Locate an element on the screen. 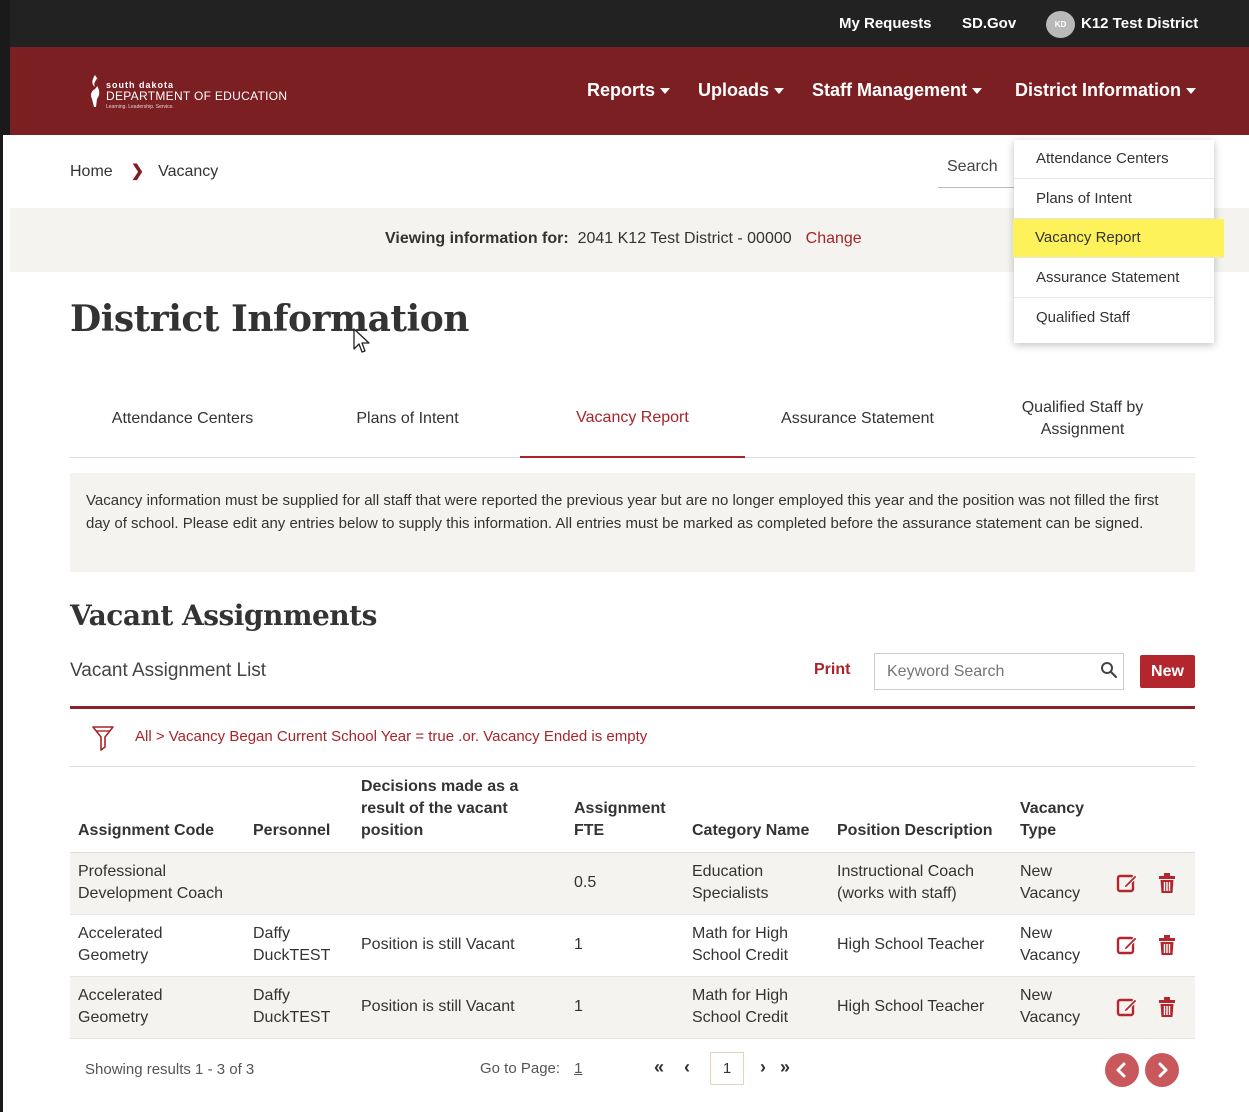 This screenshot has height=1112, width=1249. last-page-icon: » is located at coordinates (785, 1067).